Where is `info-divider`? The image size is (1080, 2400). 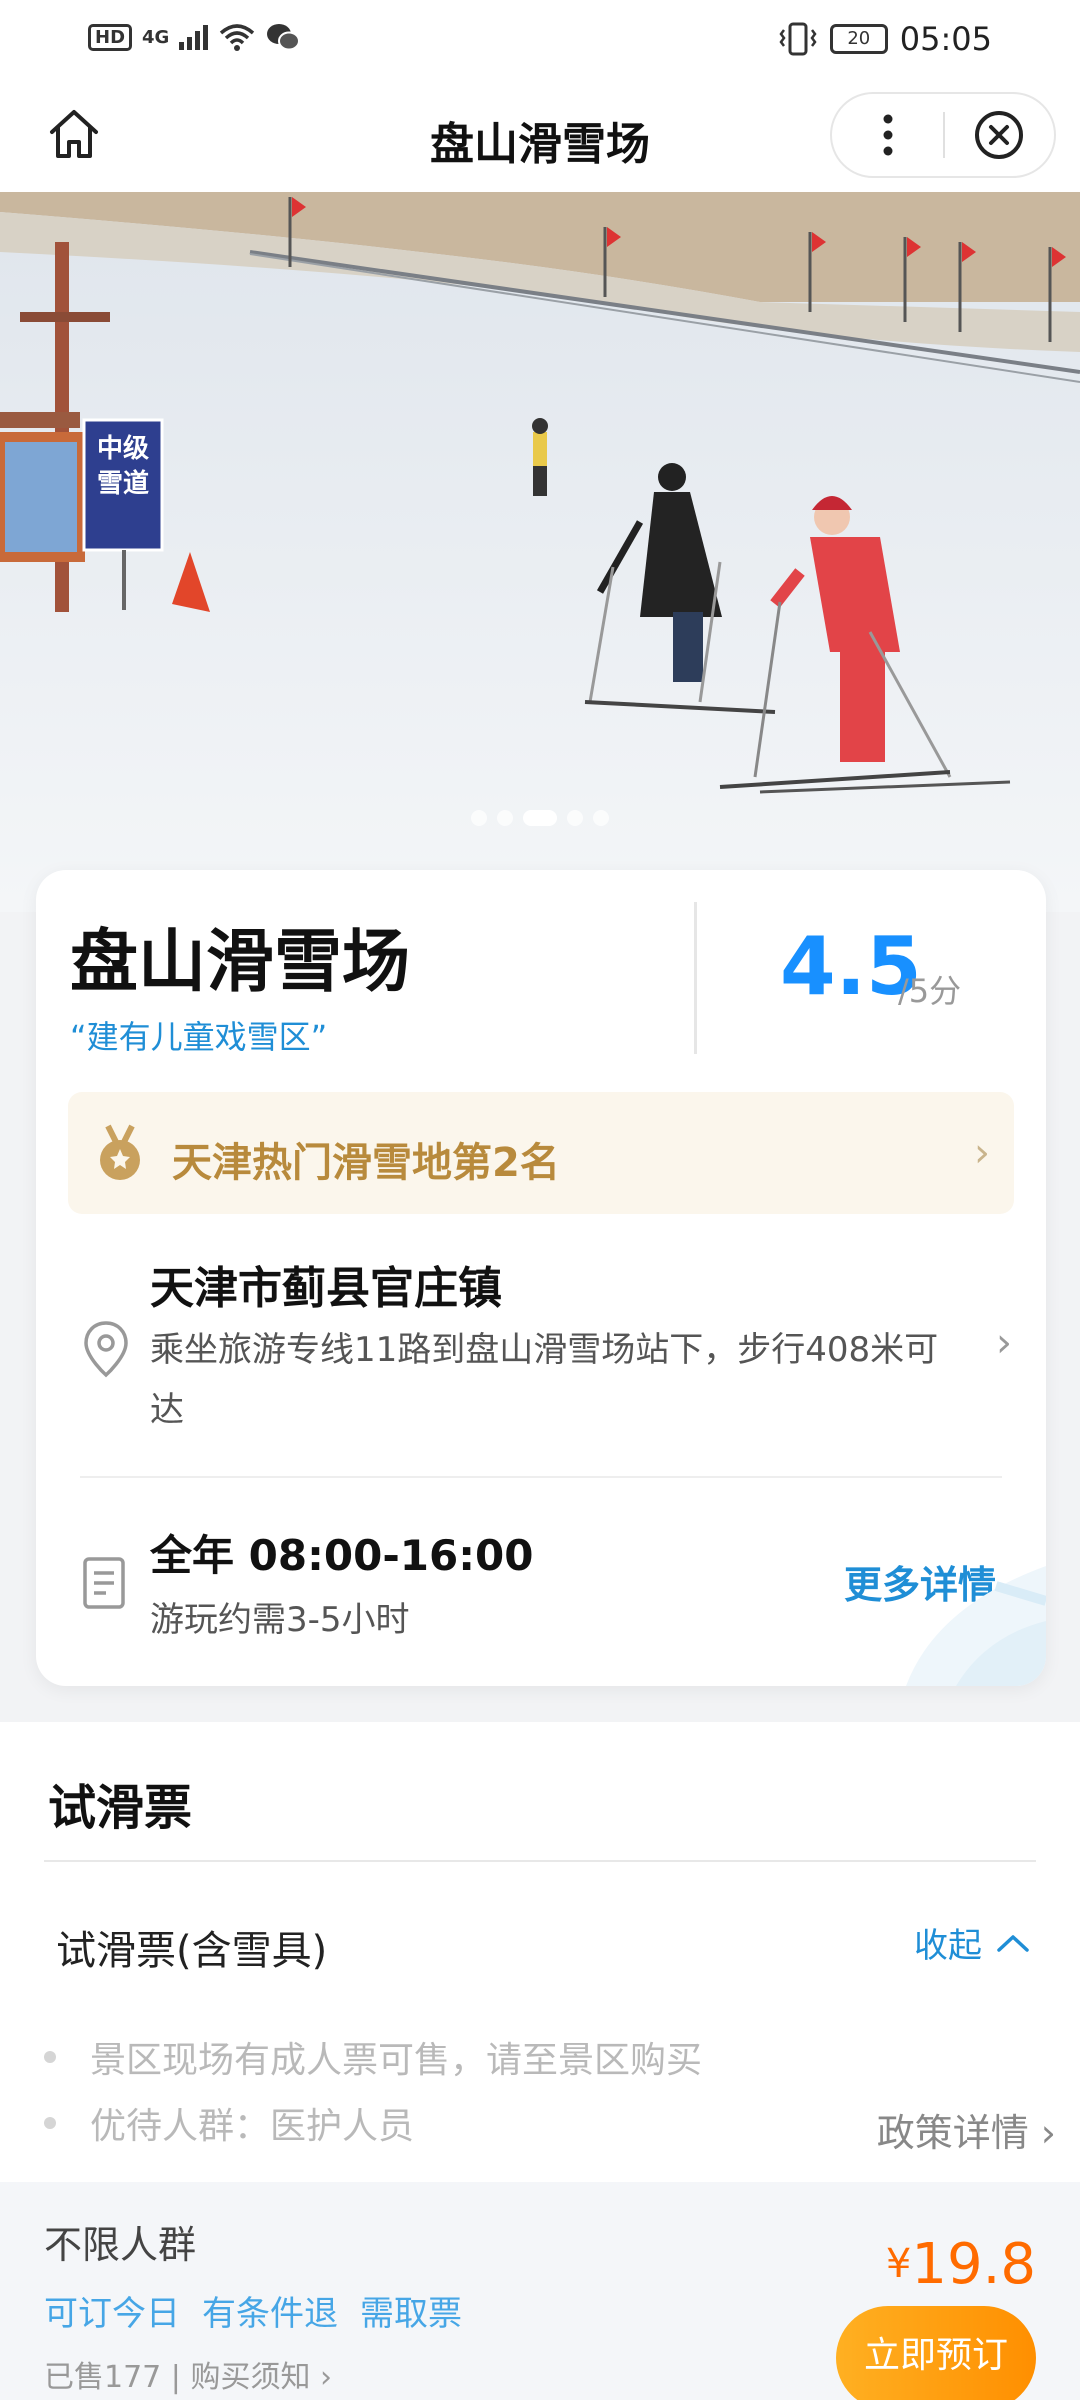
info-divider is located at coordinates (541, 1477).